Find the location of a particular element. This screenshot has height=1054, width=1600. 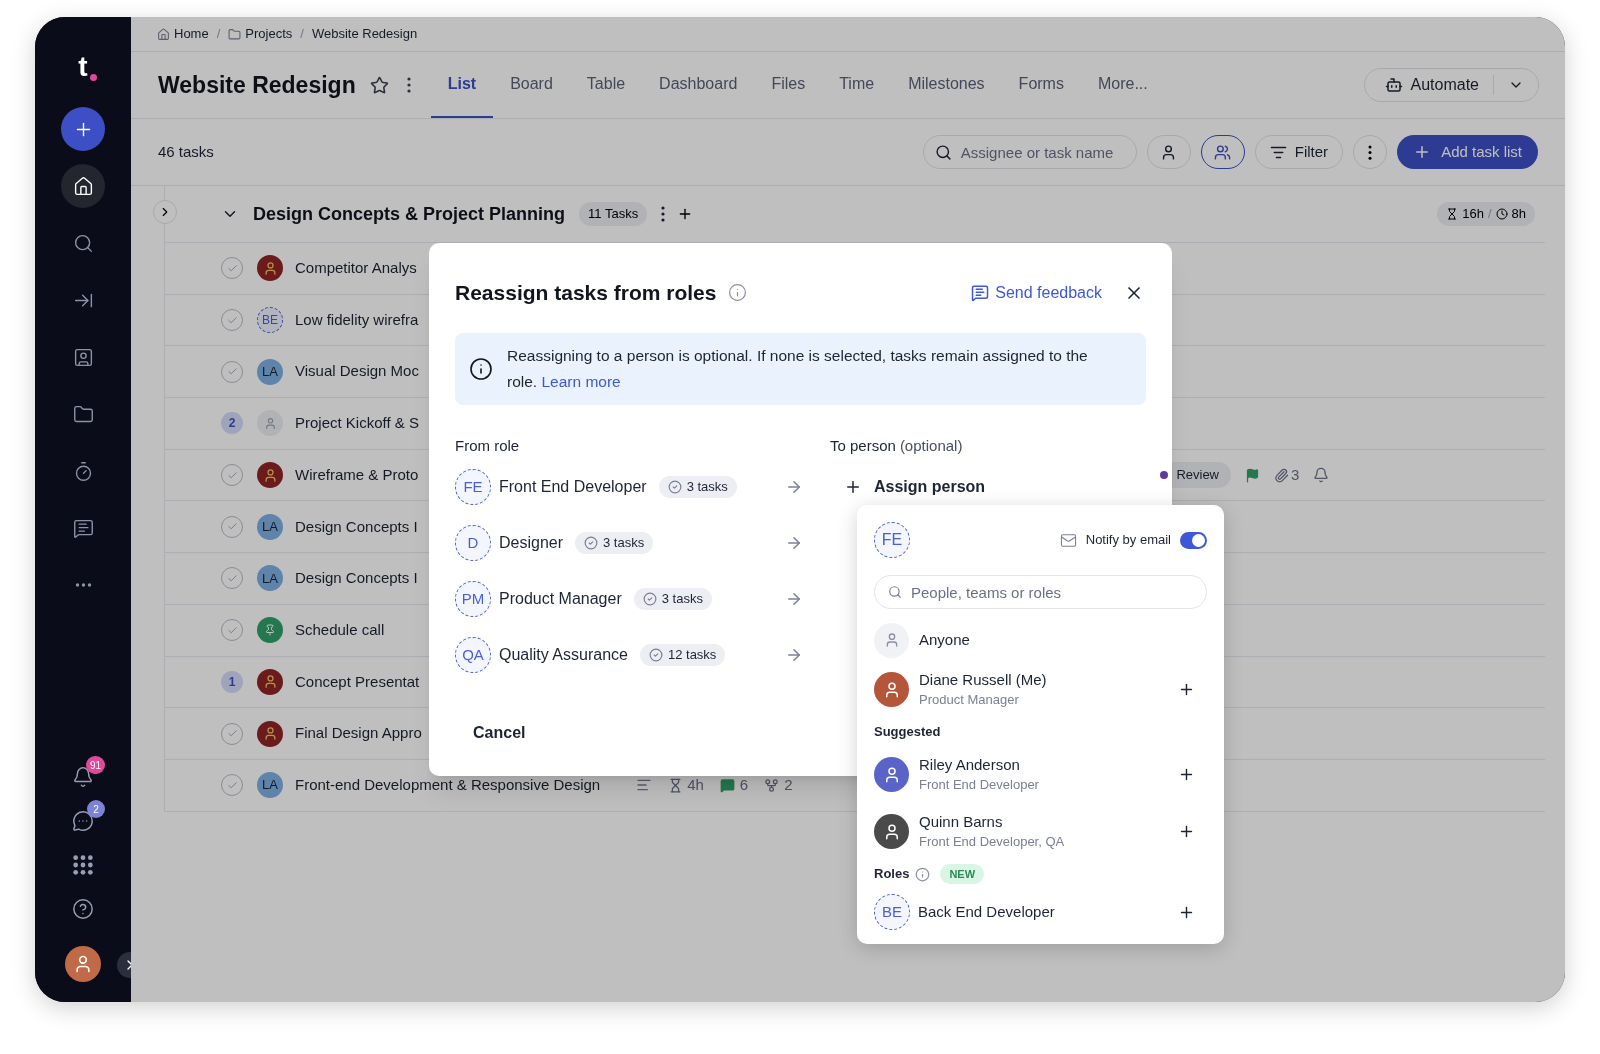

task-name: Wireframe & Proto is located at coordinates (357, 475).